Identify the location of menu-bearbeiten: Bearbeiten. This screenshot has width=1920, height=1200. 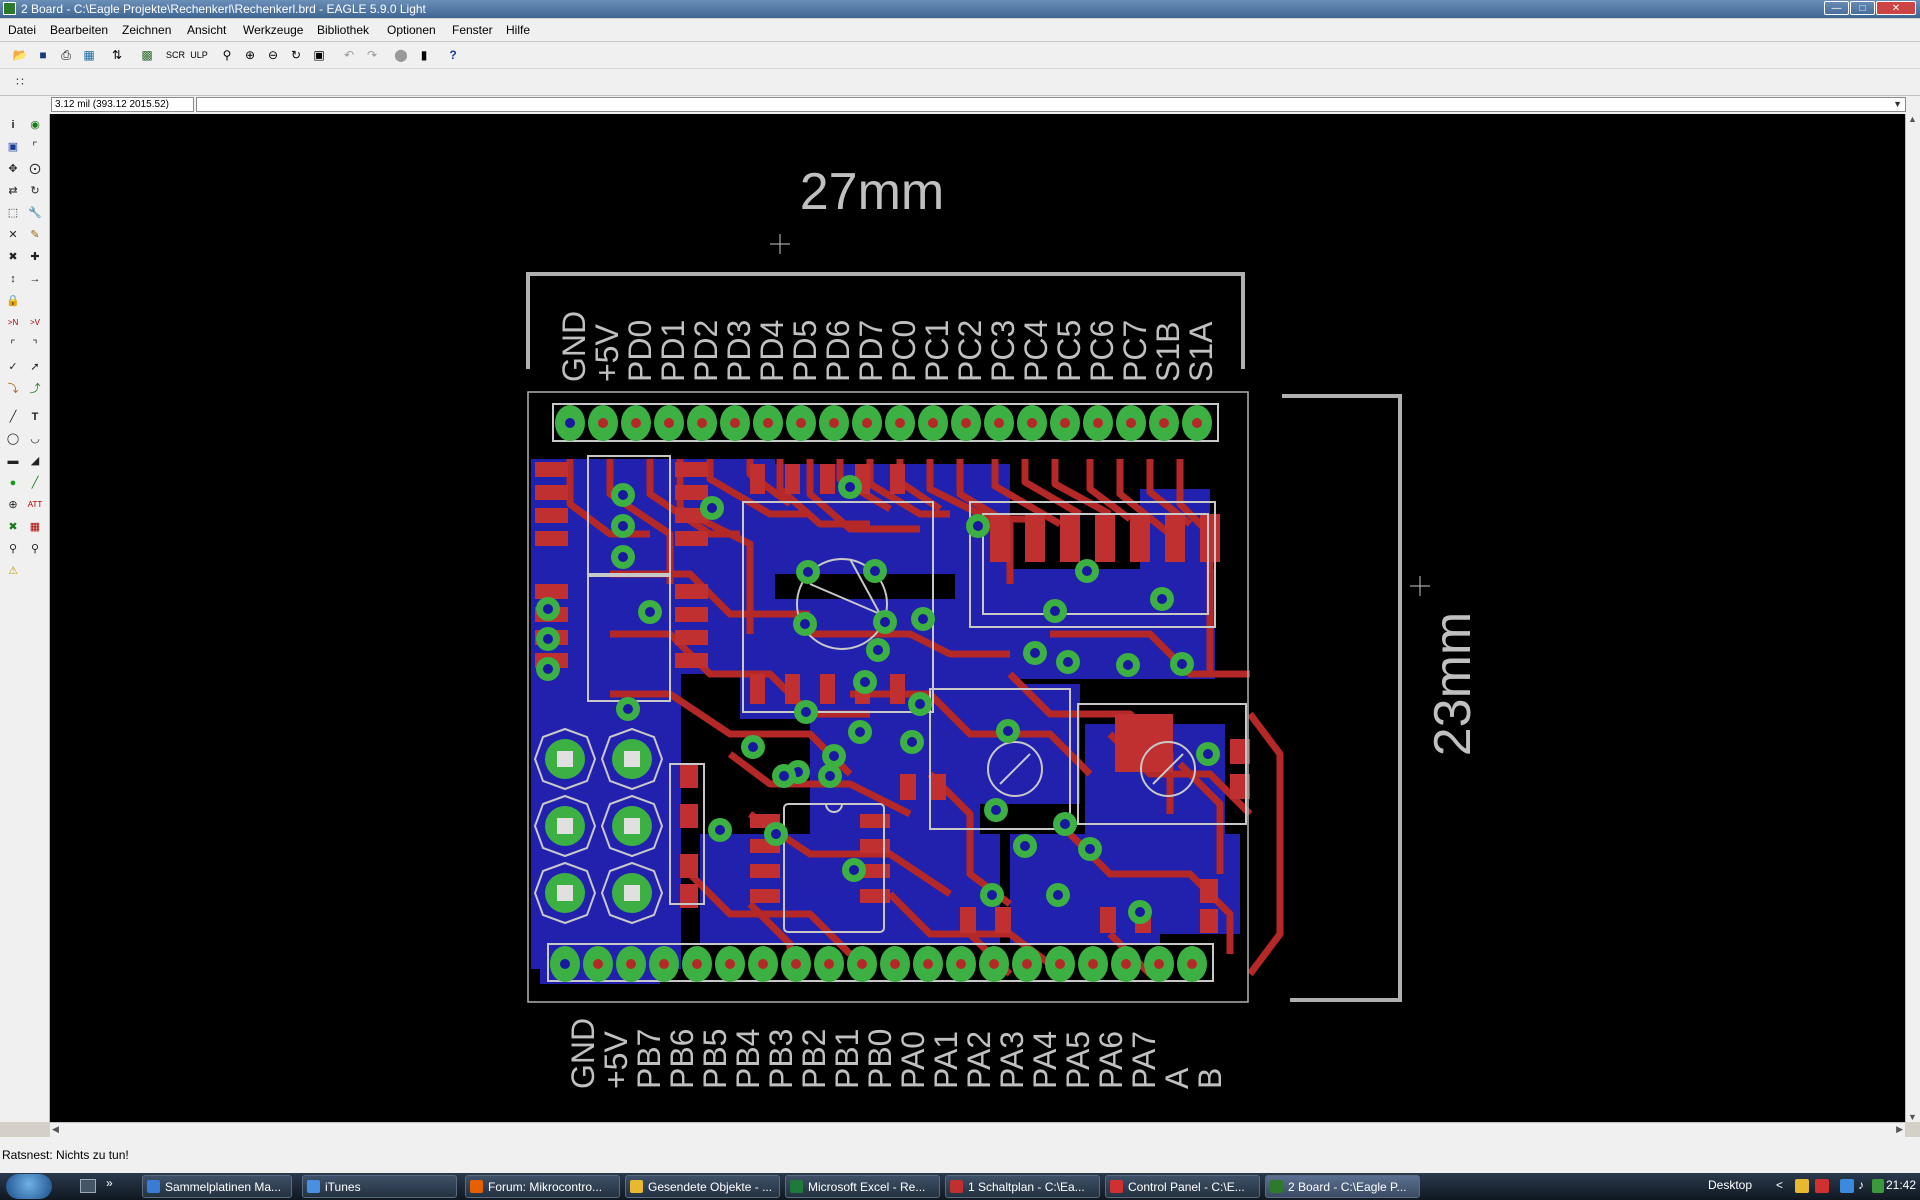
(79, 30).